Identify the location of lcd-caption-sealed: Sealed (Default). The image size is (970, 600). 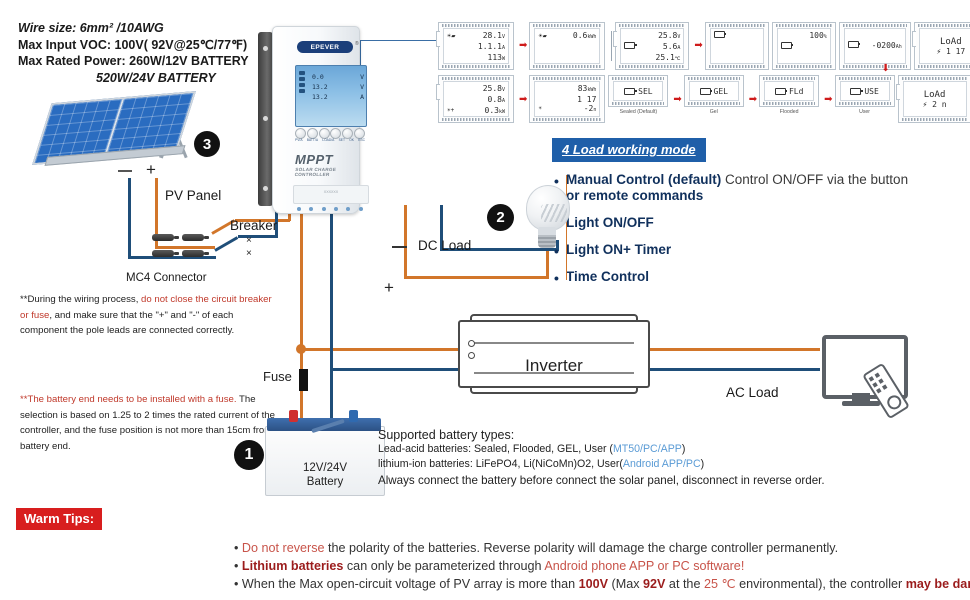
(638, 112).